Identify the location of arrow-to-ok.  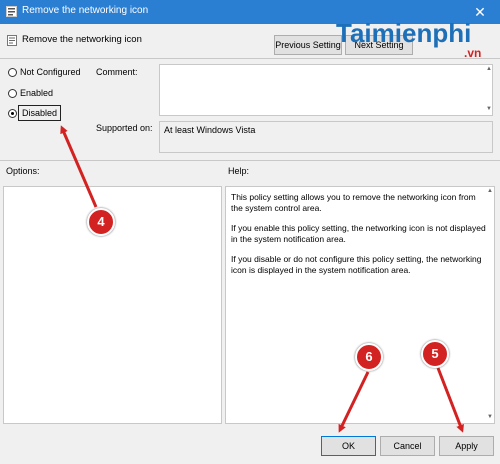
(354, 402).